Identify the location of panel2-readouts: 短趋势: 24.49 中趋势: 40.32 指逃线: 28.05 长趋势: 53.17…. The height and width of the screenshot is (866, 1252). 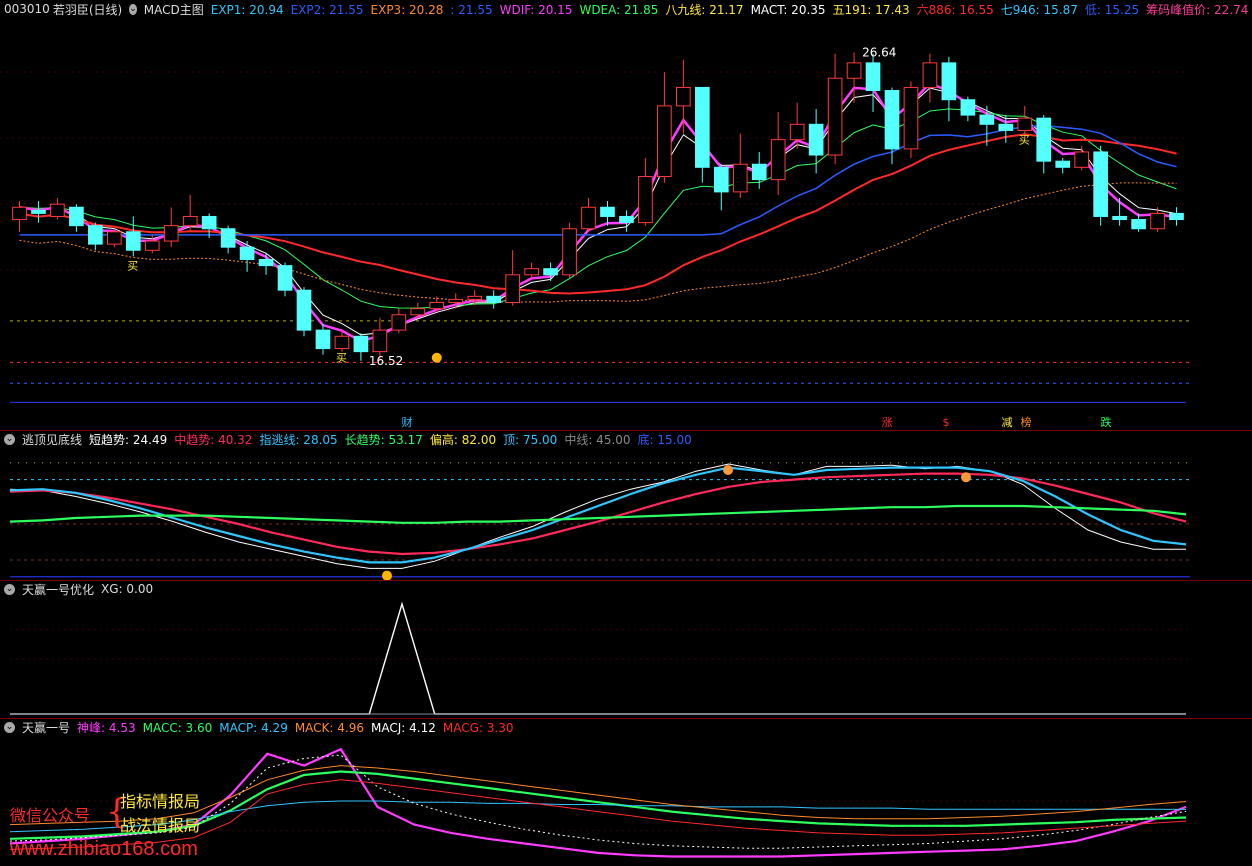
(394, 439).